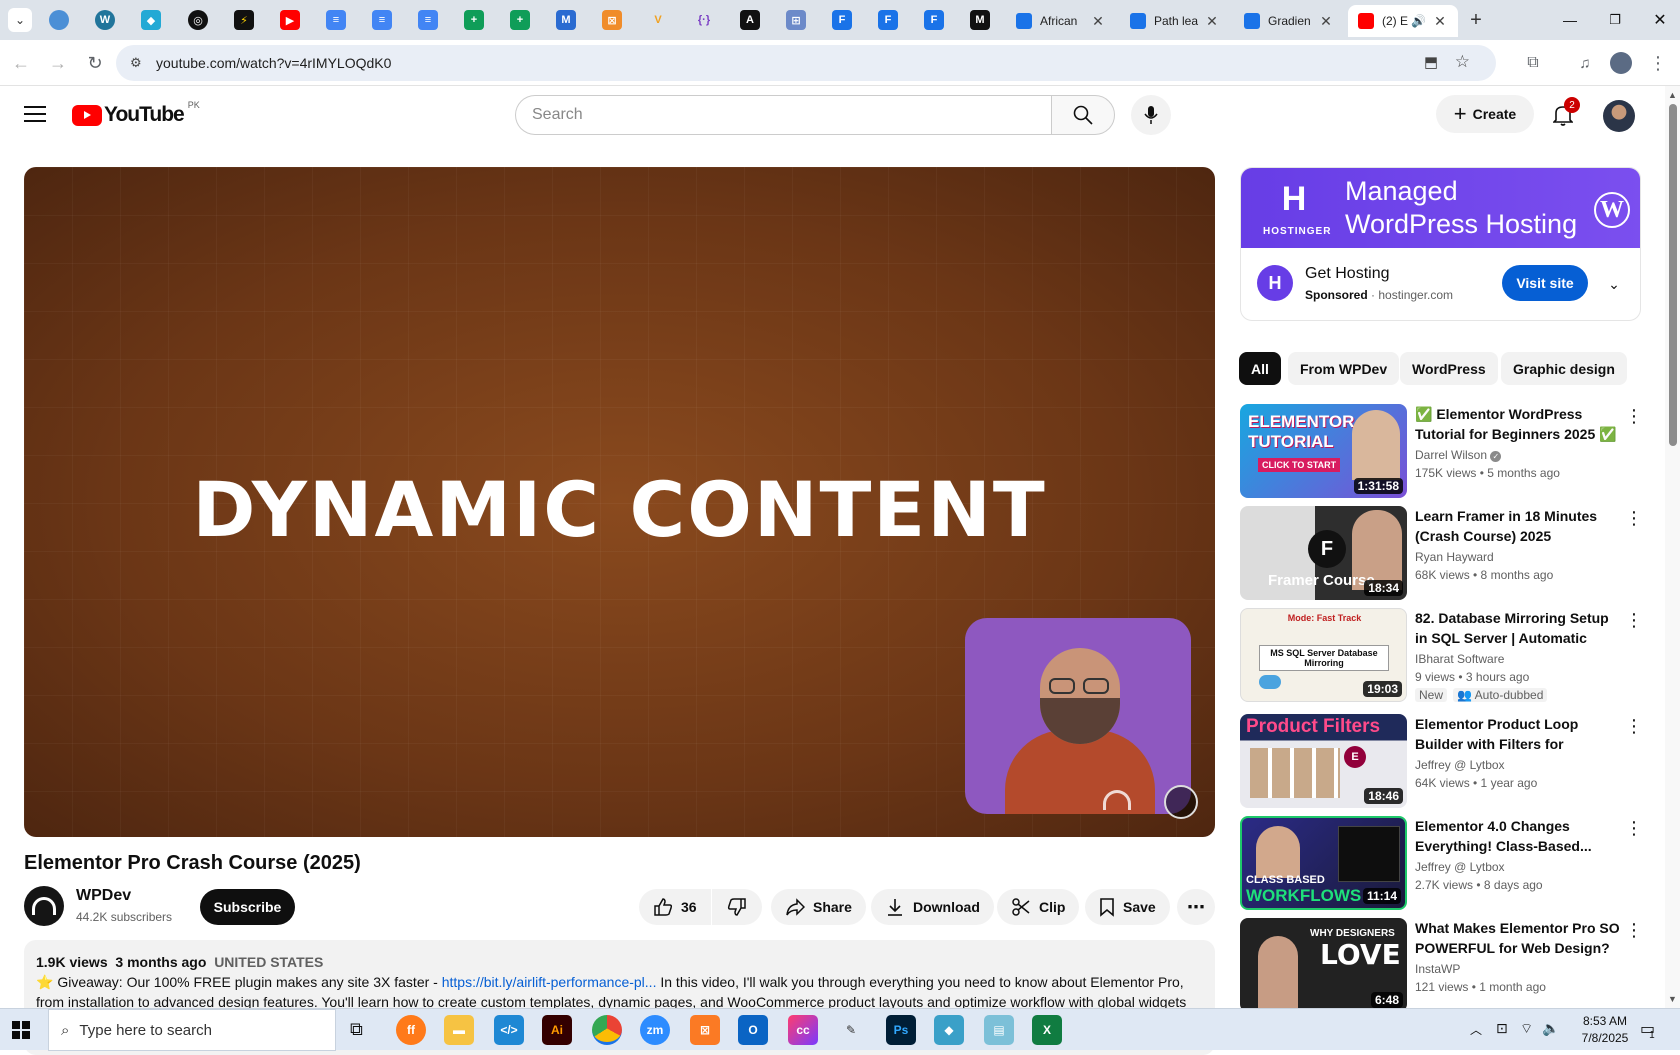 This screenshot has width=1680, height=1055. What do you see at coordinates (20, 20) in the screenshot?
I see `tab-search-button: ⌄` at bounding box center [20, 20].